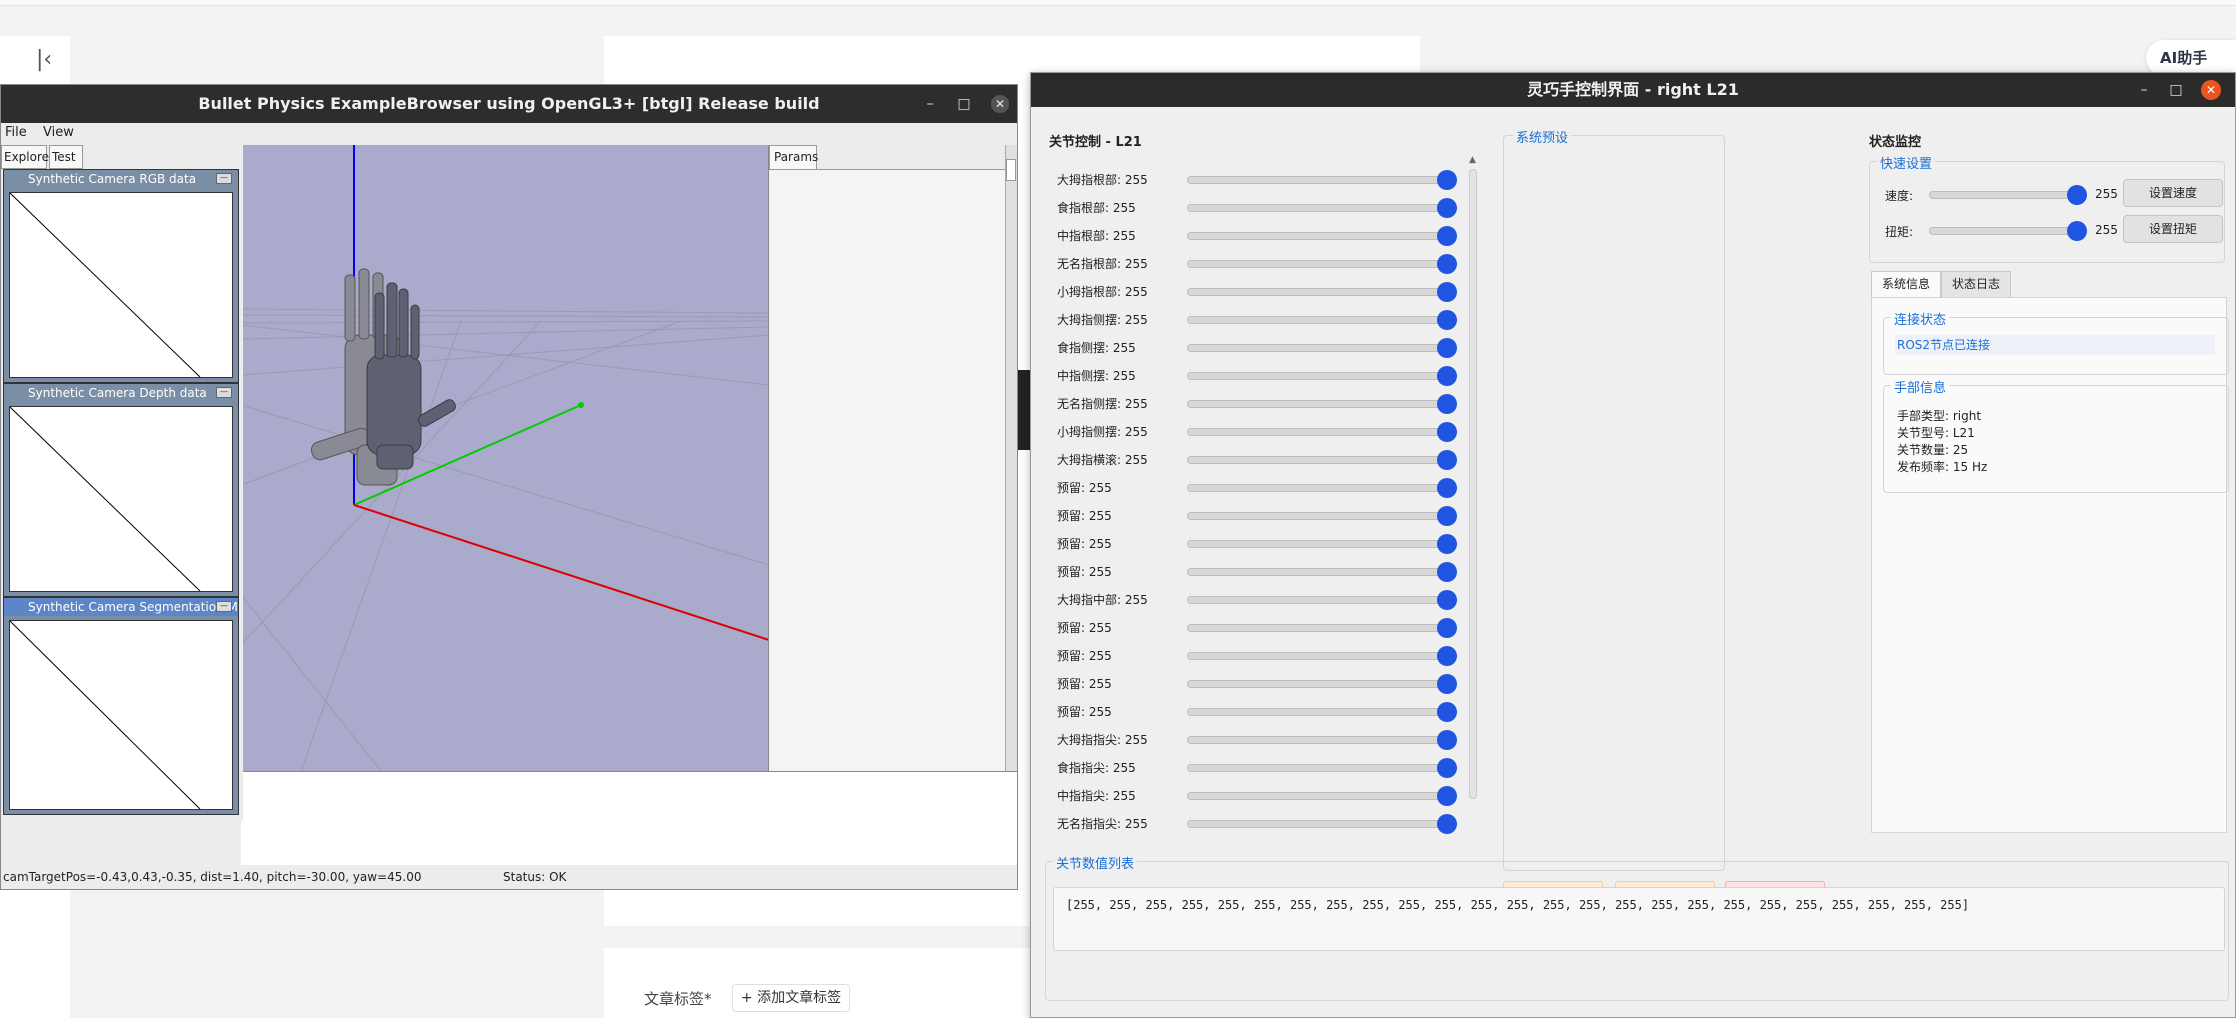  What do you see at coordinates (1011, 170) in the screenshot?
I see `params-scrollbar-thumb` at bounding box center [1011, 170].